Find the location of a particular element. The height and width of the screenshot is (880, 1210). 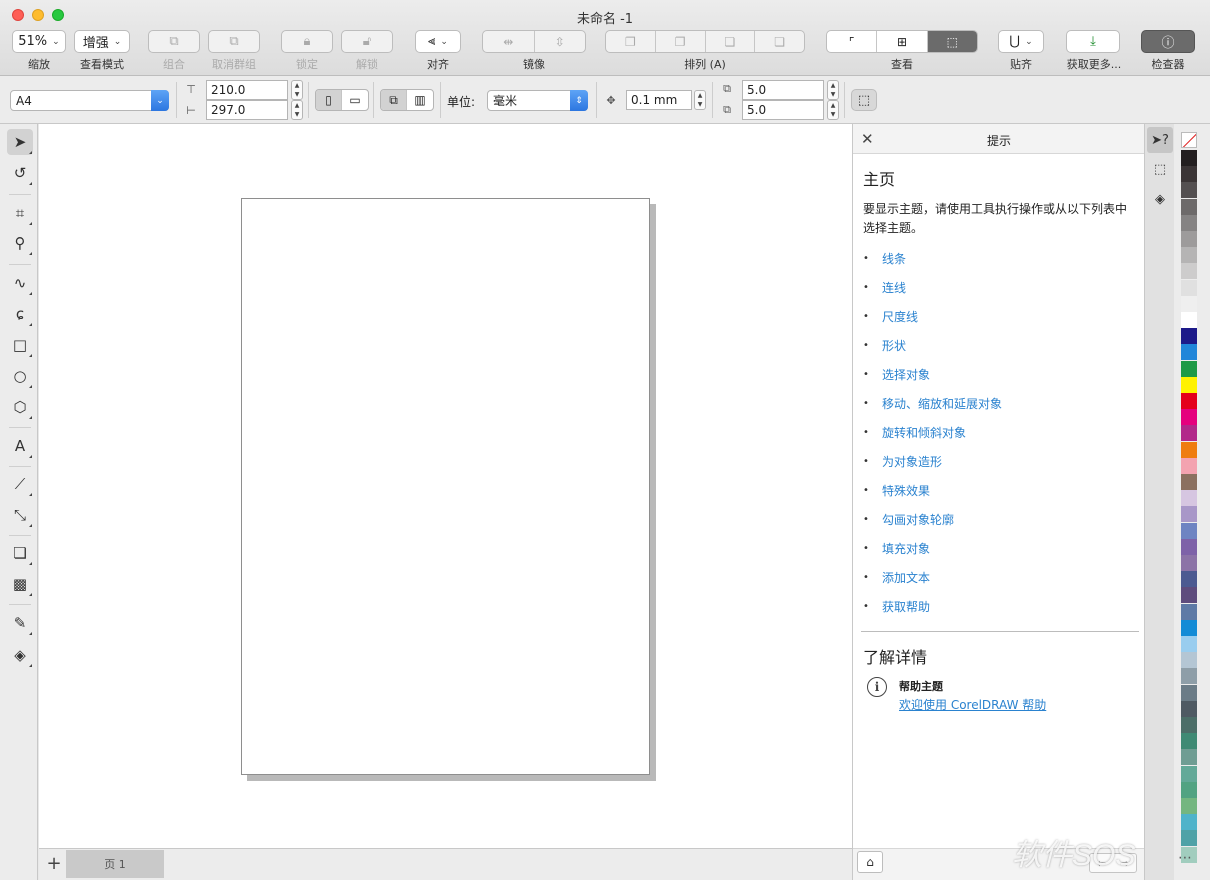

topic-link: 特殊效果 is located at coordinates (906, 490).